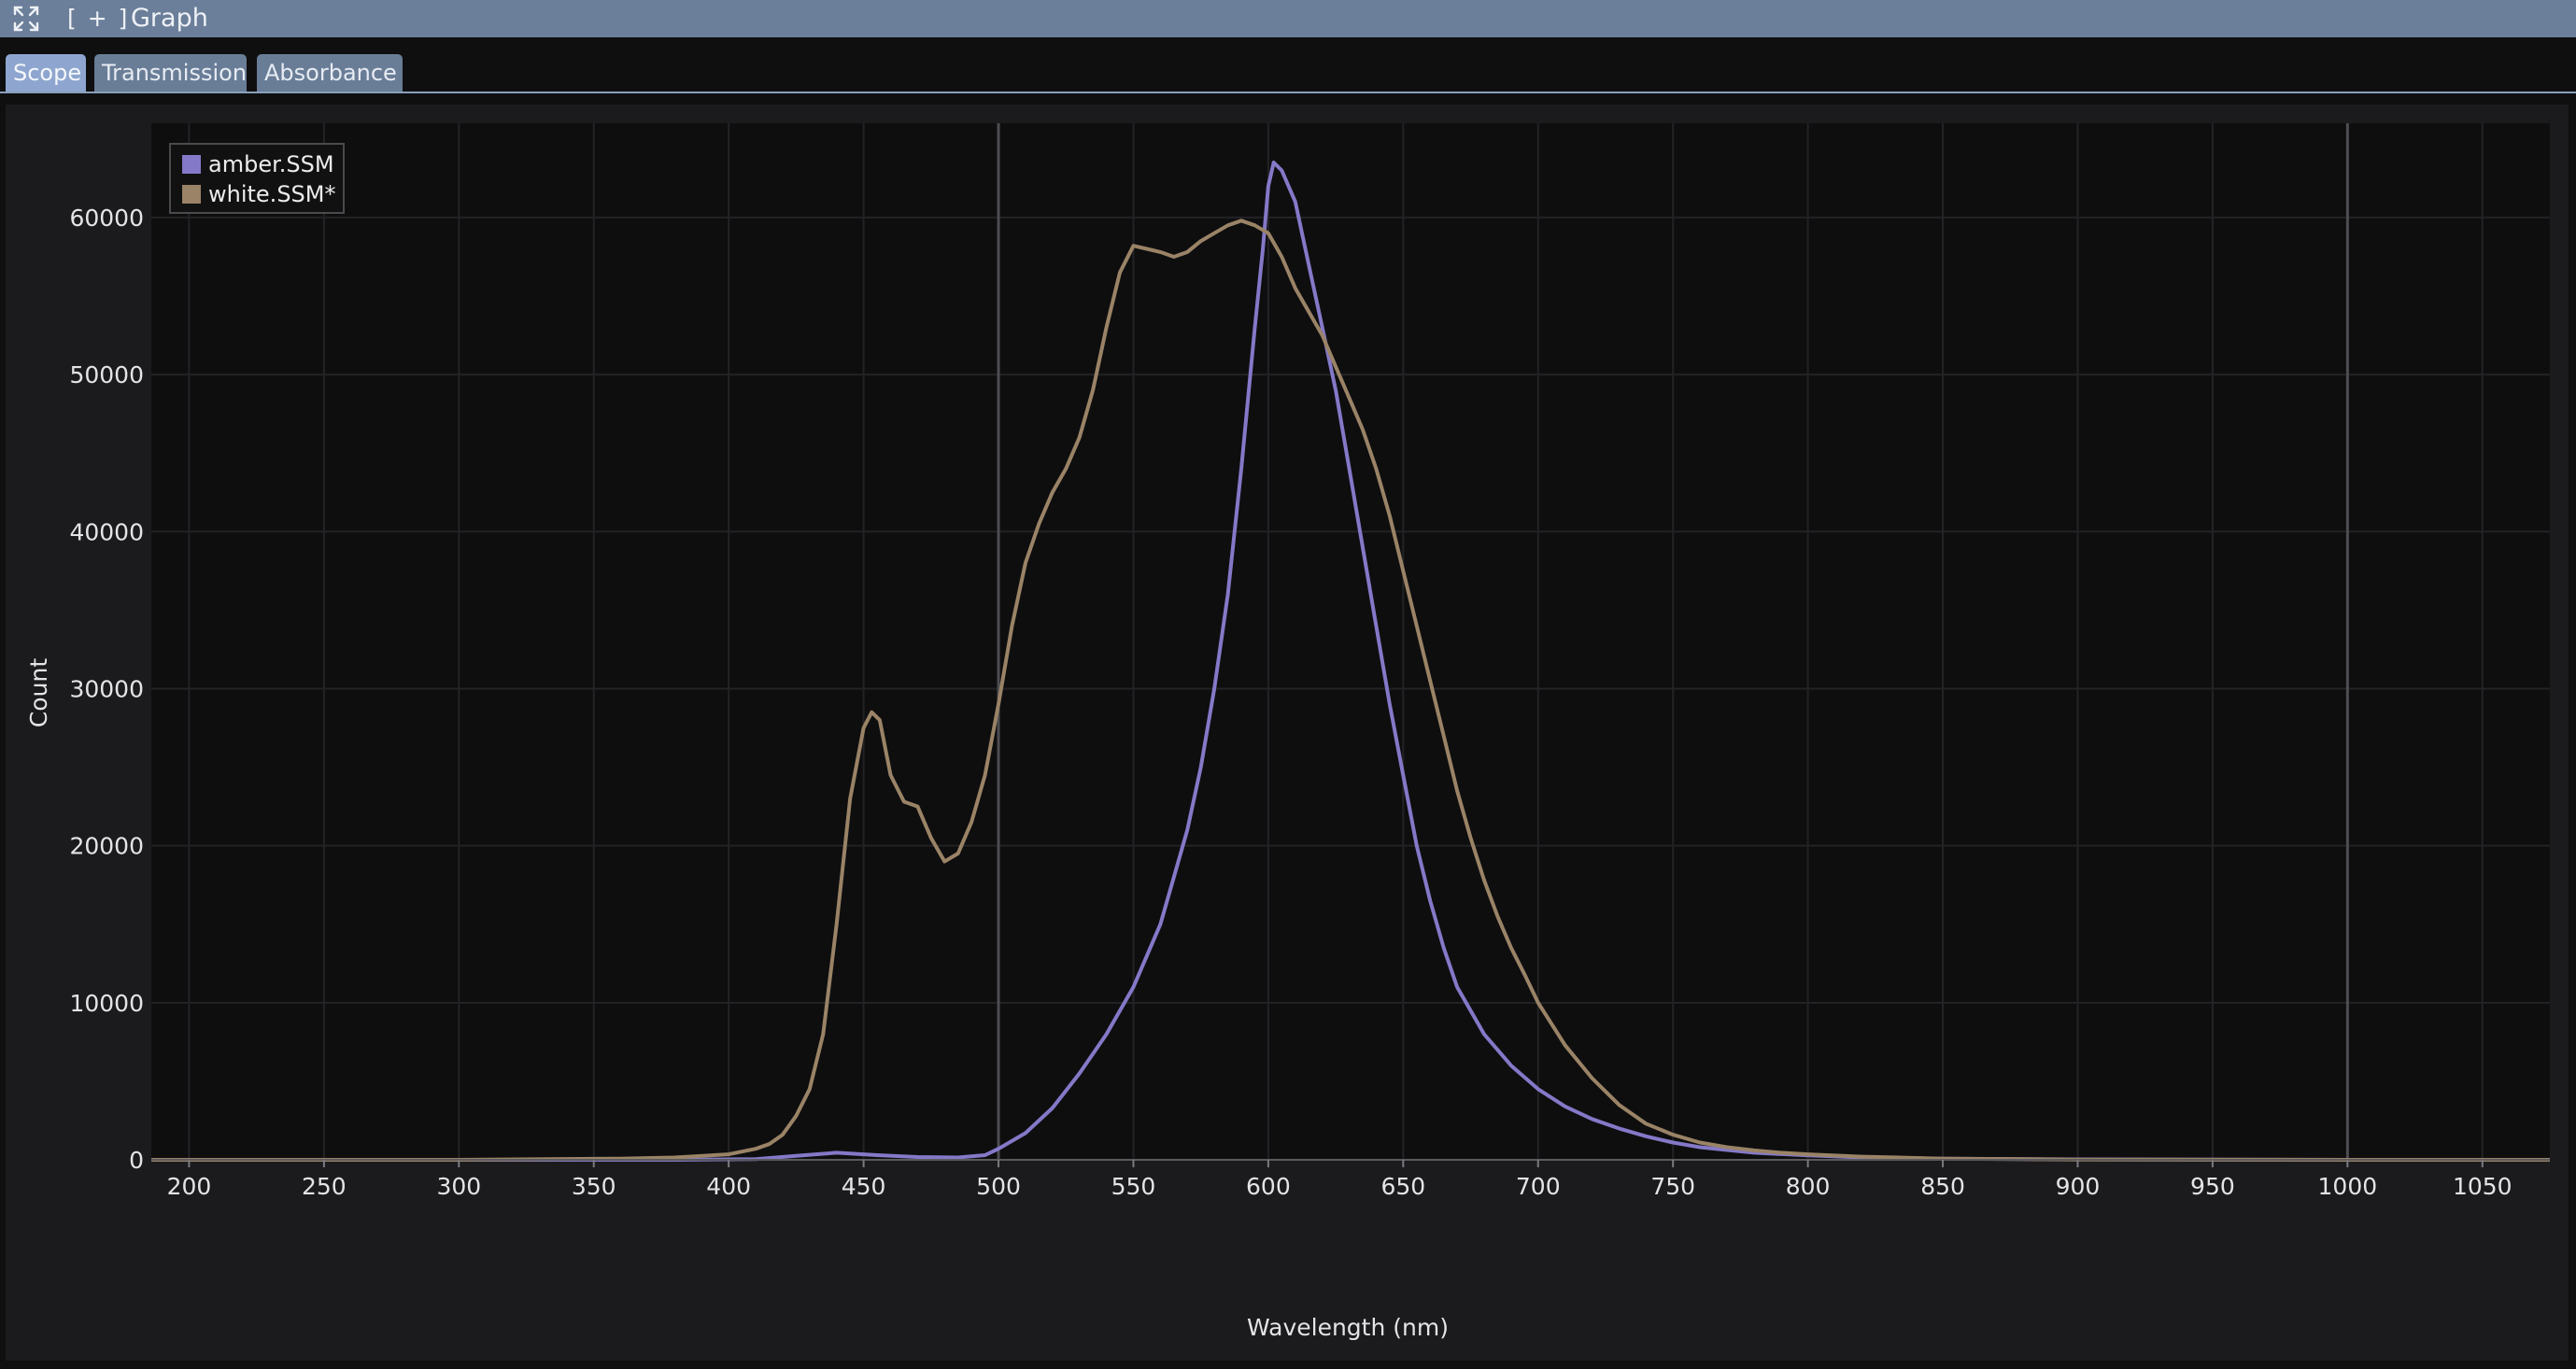 This screenshot has height=1369, width=2576. Describe the element at coordinates (191, 194) in the screenshot. I see `legend-swatch-white` at that location.